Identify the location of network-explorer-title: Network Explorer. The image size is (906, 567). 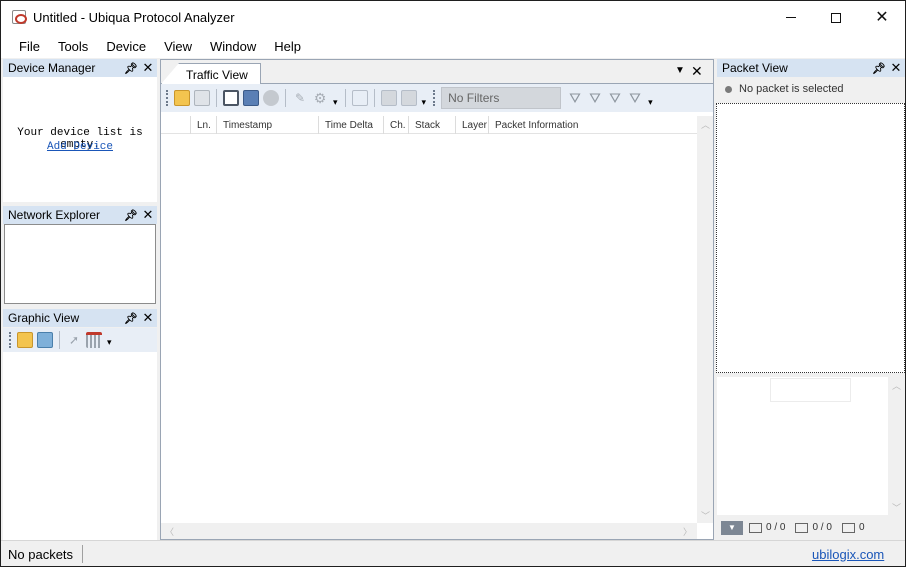
(54, 215).